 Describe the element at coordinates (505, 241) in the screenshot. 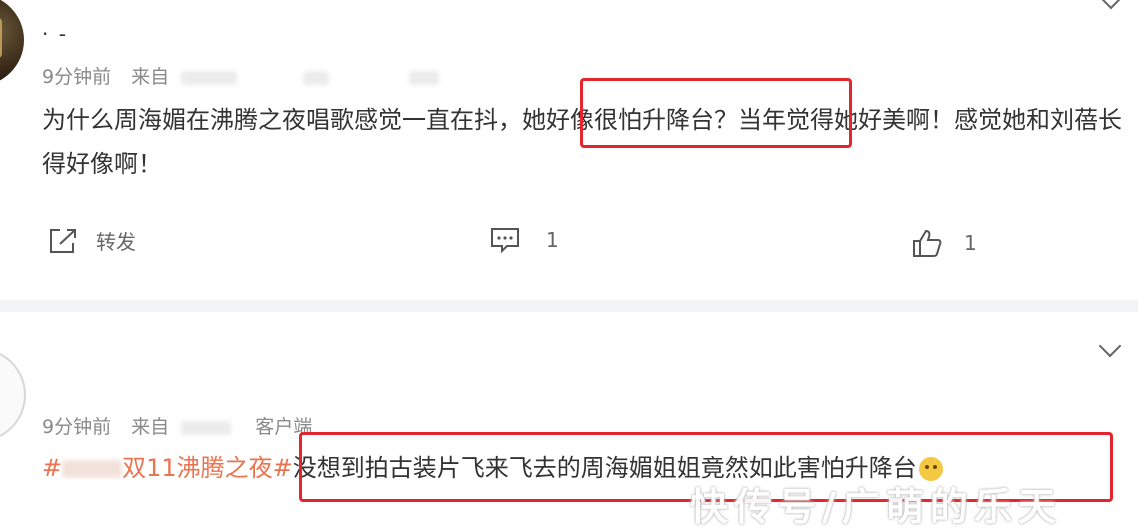

I see `comment-icon` at that location.